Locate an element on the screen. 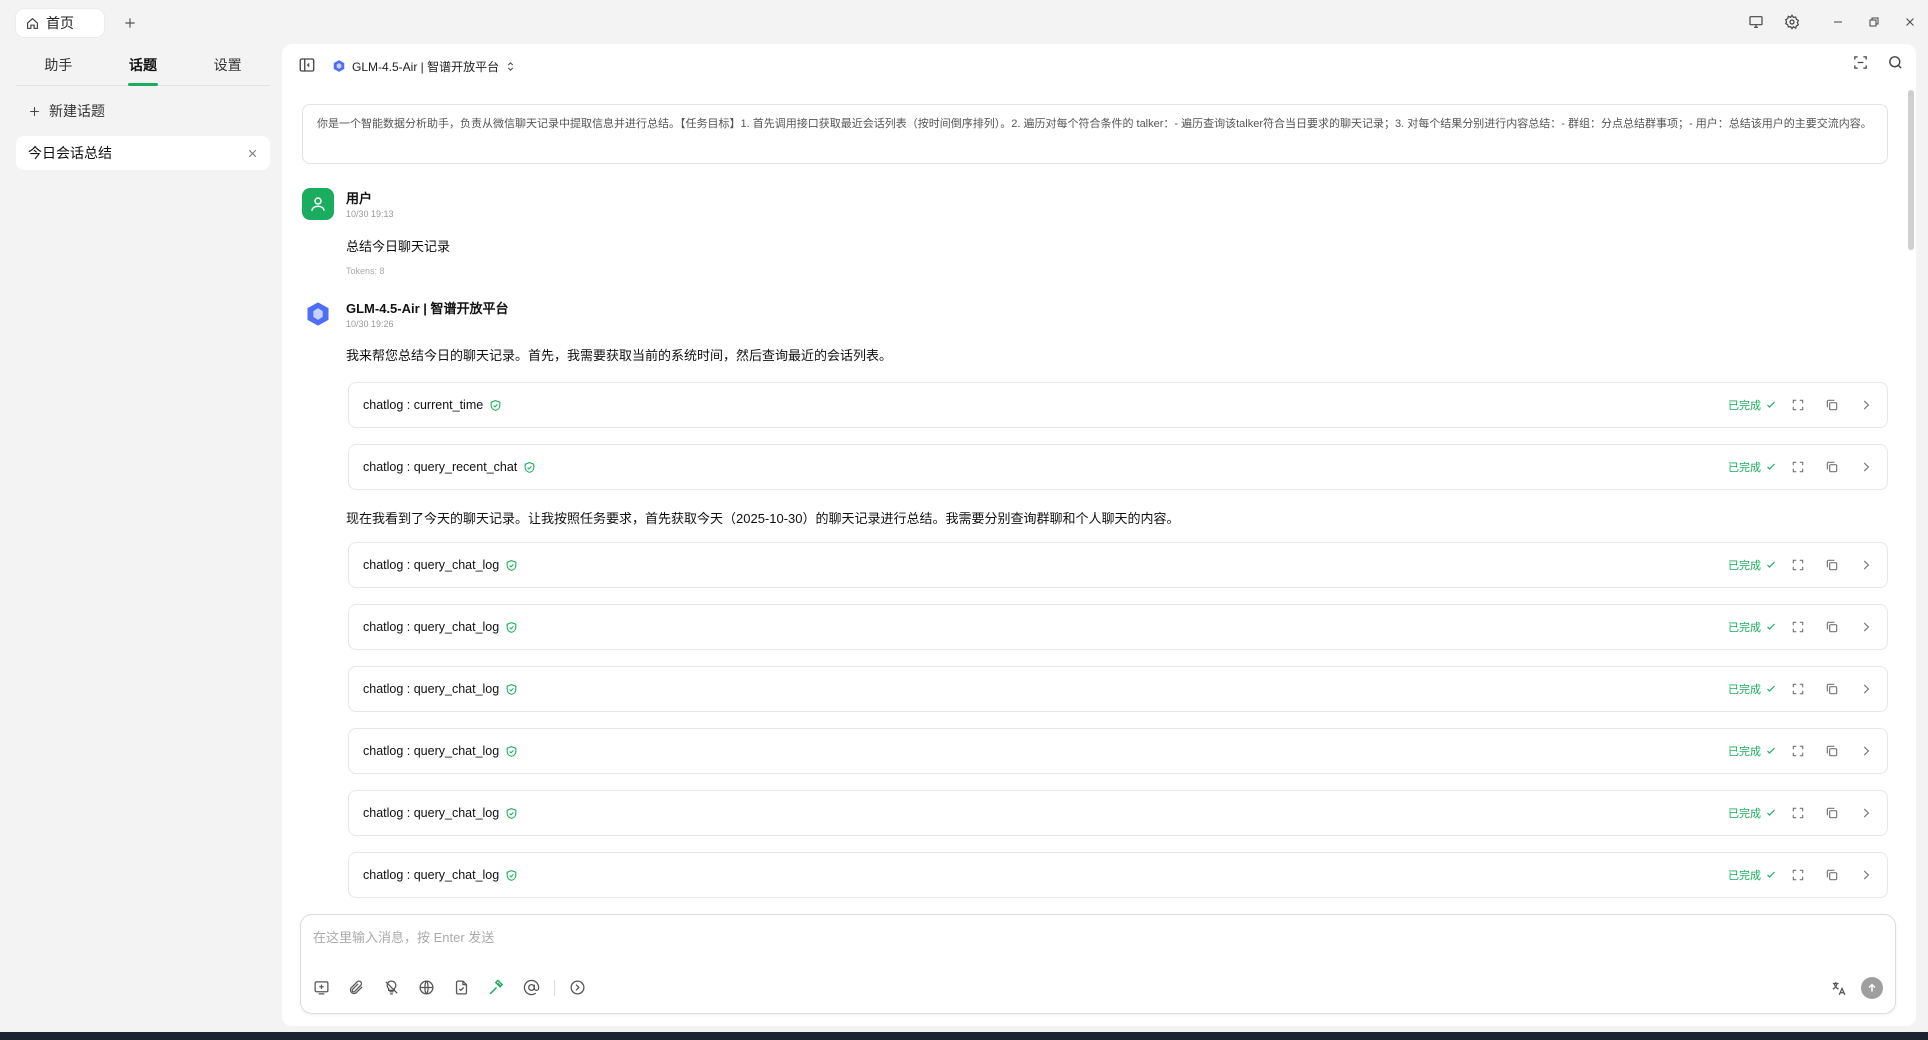  user-message-tokens: Tokens: 8 is located at coordinates (365, 271).